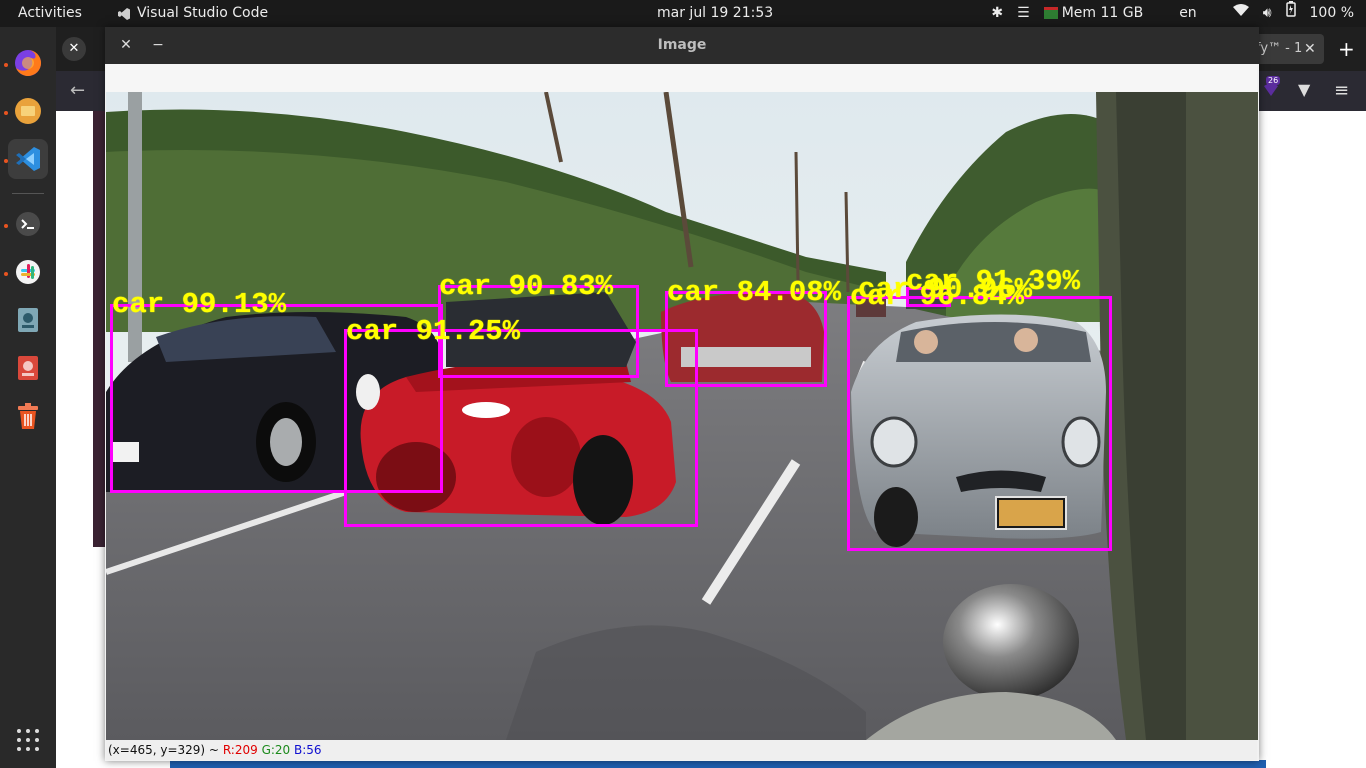  I want to click on memory-label: Mem 11 GB, so click(1102, 13).